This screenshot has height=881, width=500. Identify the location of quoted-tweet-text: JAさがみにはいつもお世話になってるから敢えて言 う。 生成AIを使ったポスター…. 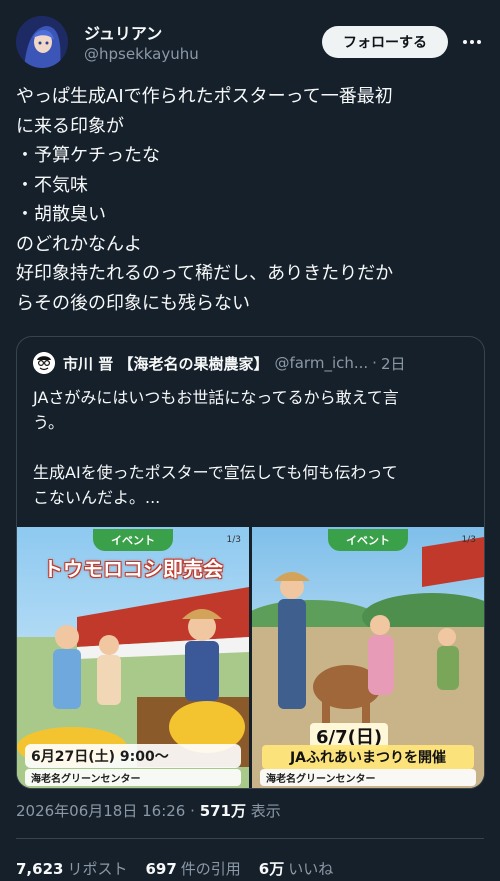
(216, 447).